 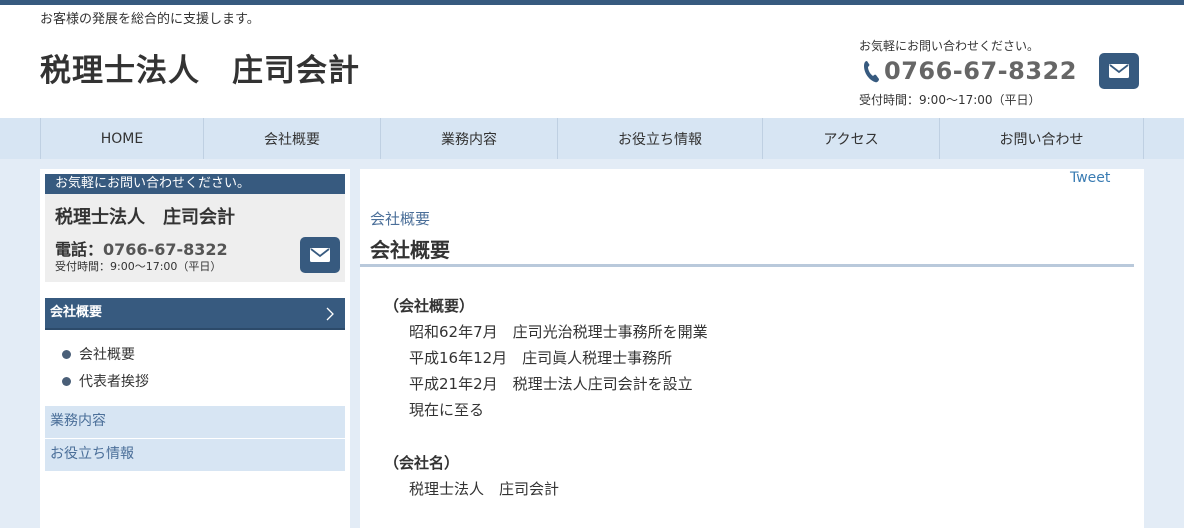 What do you see at coordinates (330, 314) in the screenshot?
I see `chevron-right-icon` at bounding box center [330, 314].